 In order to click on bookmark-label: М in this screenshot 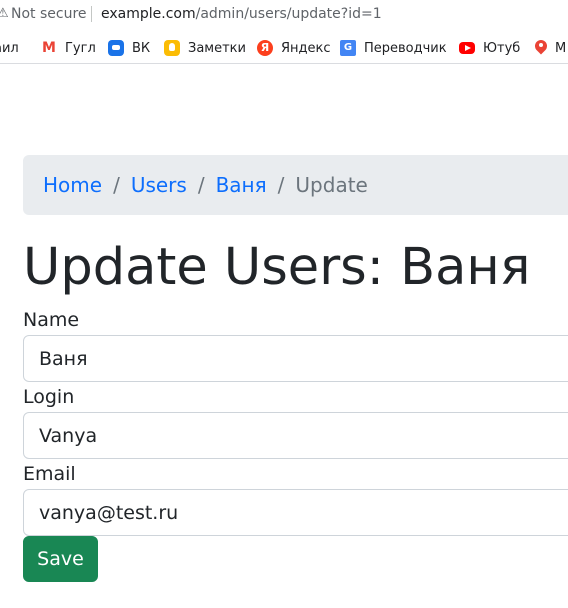, I will do `click(561, 48)`.